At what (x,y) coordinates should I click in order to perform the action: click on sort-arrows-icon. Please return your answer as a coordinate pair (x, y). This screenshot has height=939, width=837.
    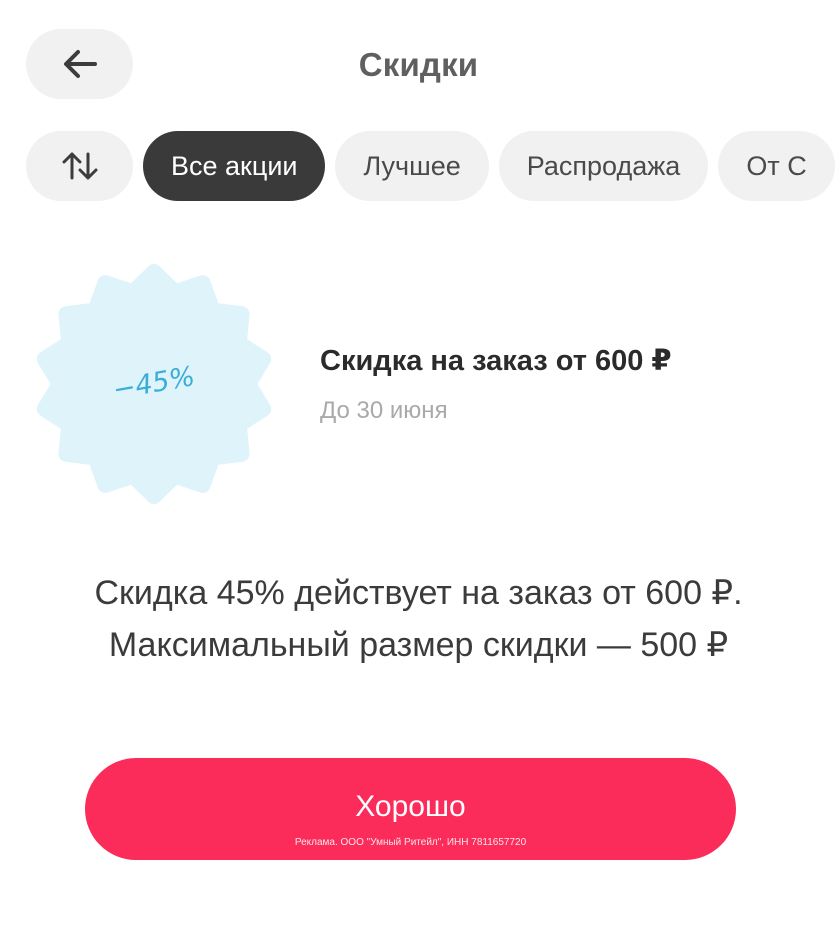
    Looking at the image, I should click on (79, 166).